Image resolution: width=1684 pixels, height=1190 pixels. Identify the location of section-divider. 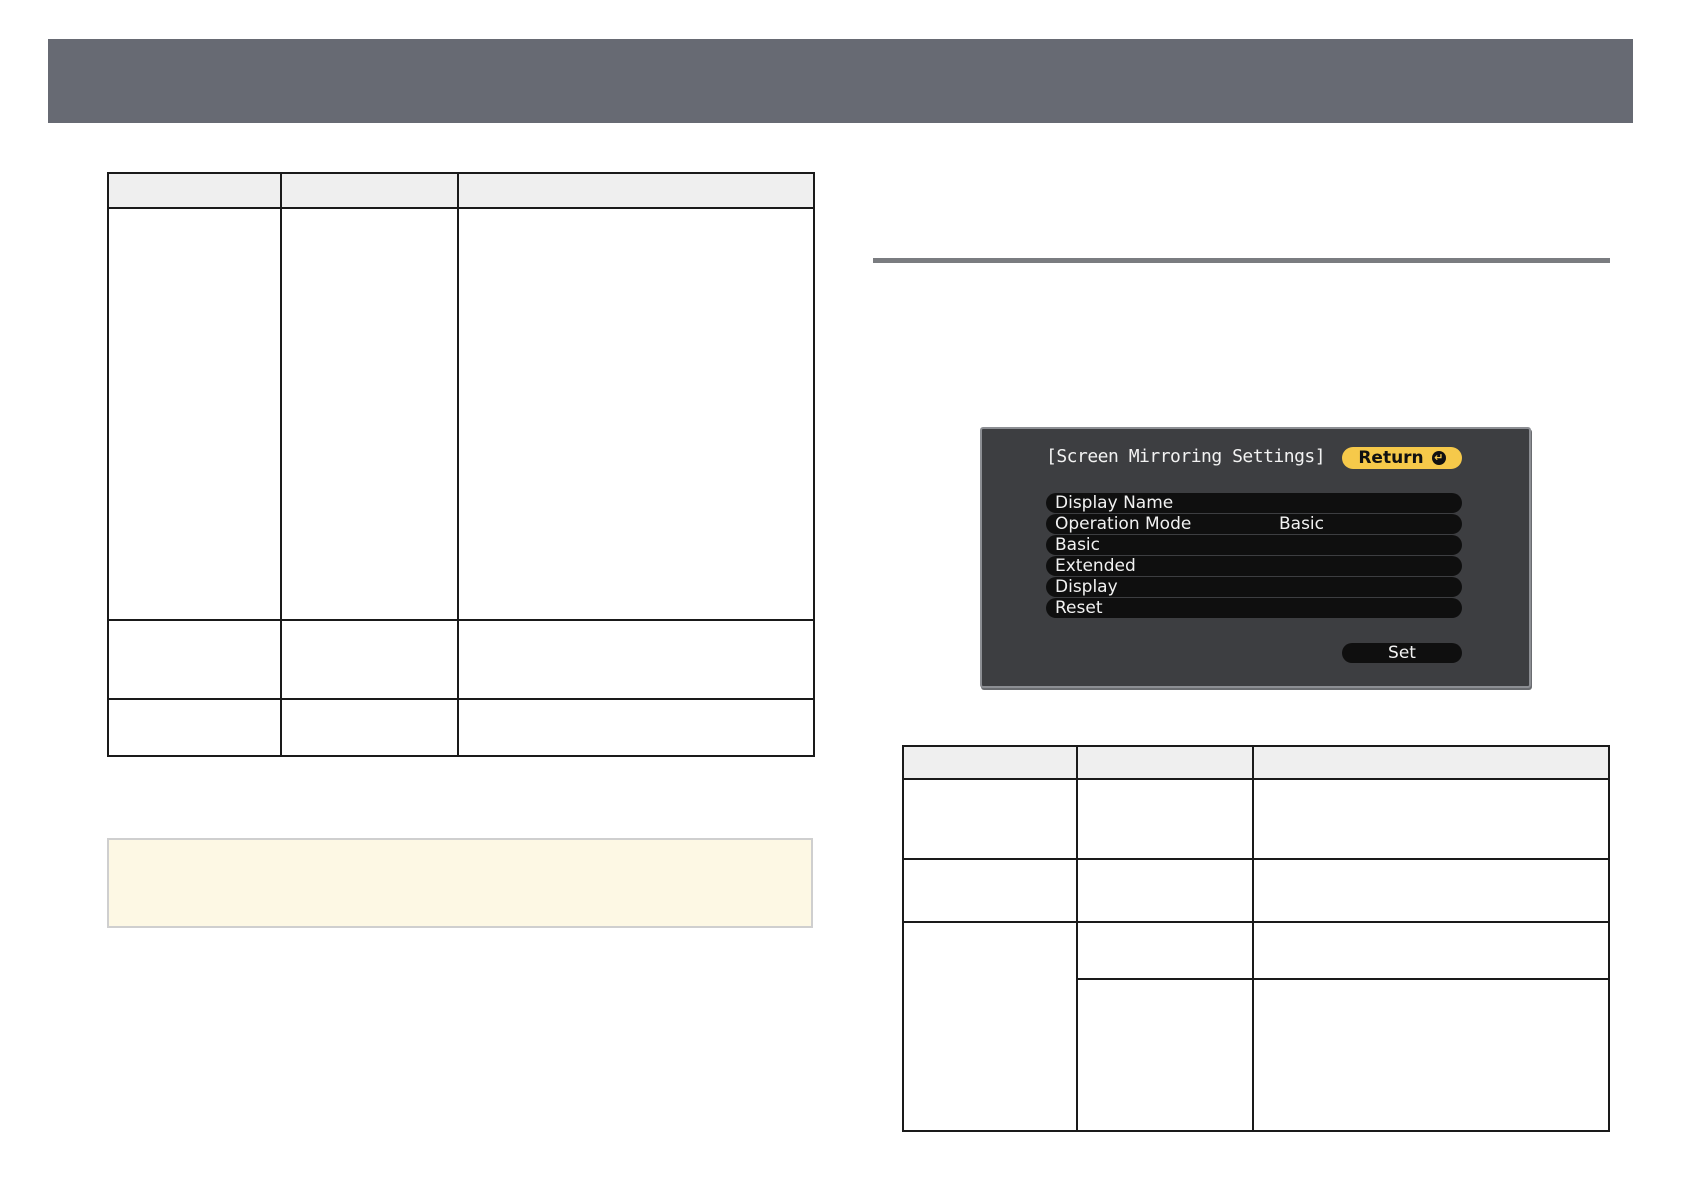
(1241, 260).